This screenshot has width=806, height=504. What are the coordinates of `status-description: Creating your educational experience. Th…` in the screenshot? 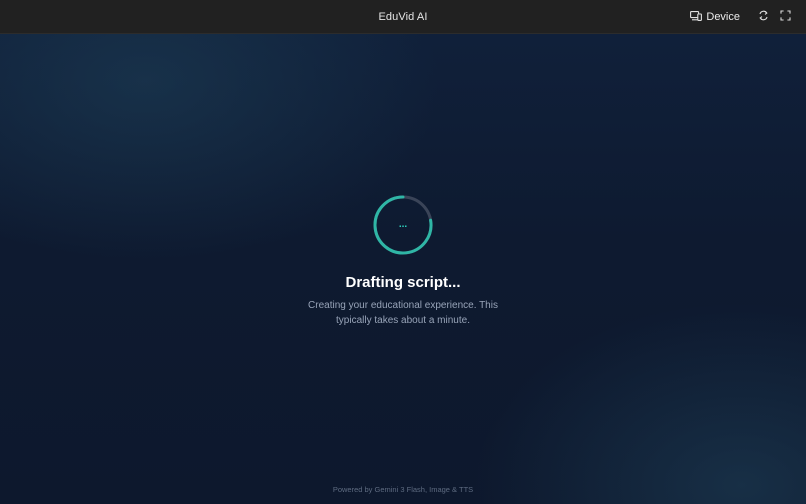 It's located at (403, 313).